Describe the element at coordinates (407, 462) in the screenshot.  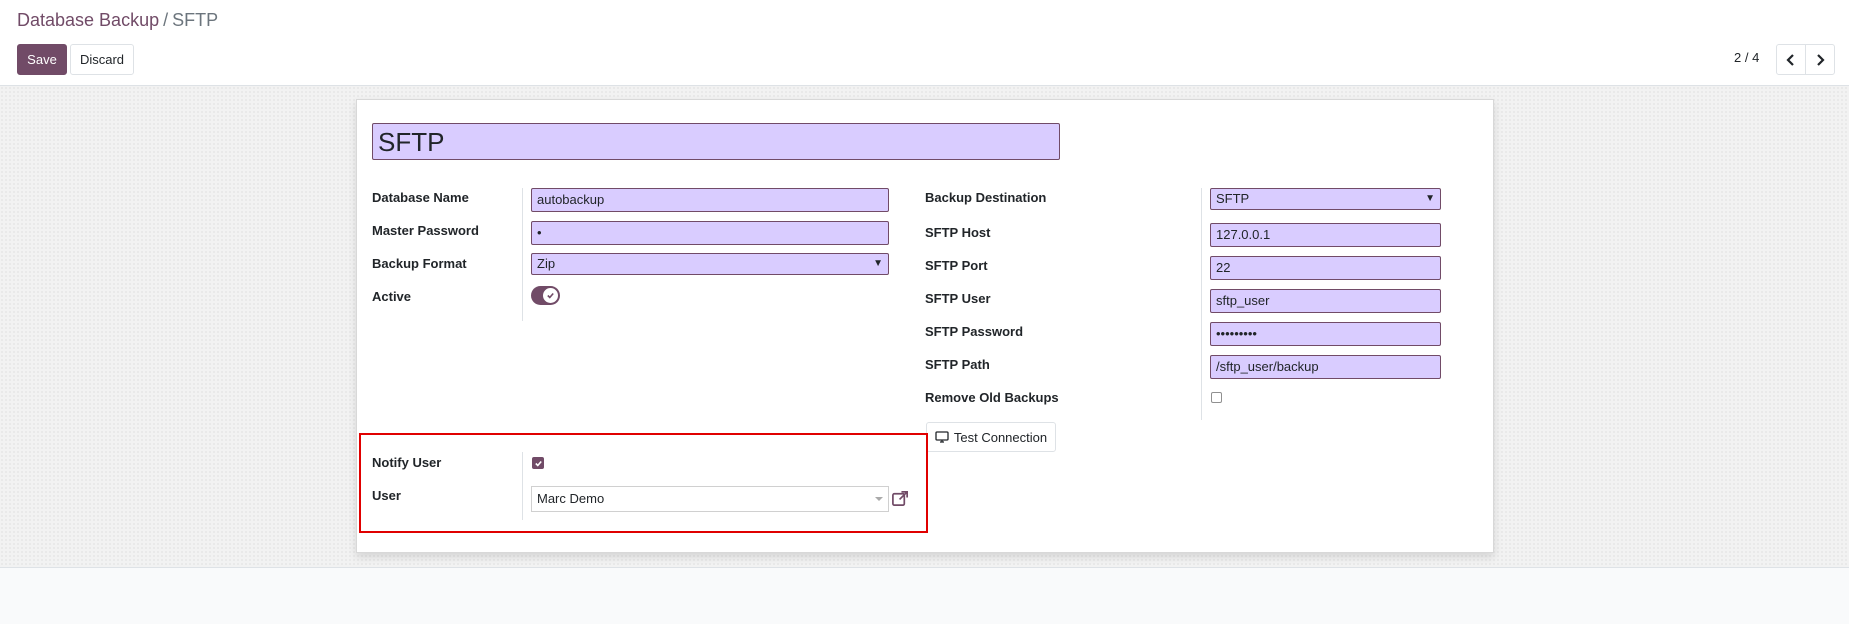
I see `notify-user-label: Notify User` at that location.